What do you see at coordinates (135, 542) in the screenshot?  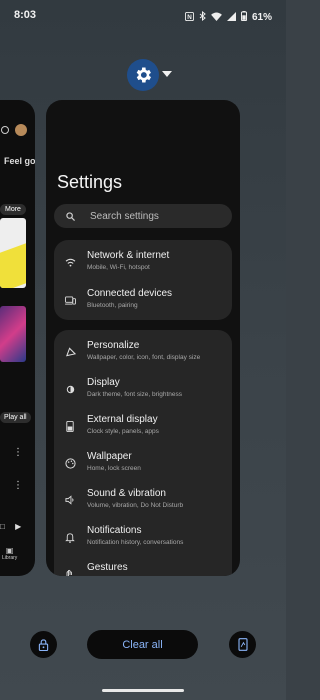 I see `item-subtitle: Notification history, conversations` at bounding box center [135, 542].